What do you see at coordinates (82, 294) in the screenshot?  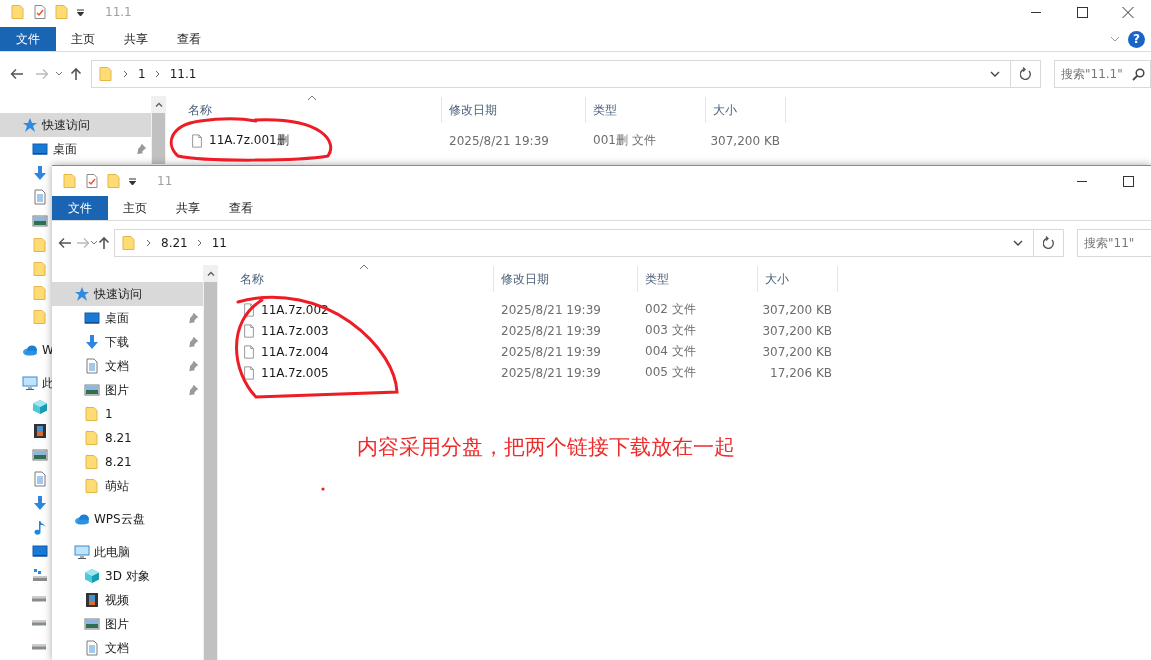 I see `star-icon` at bounding box center [82, 294].